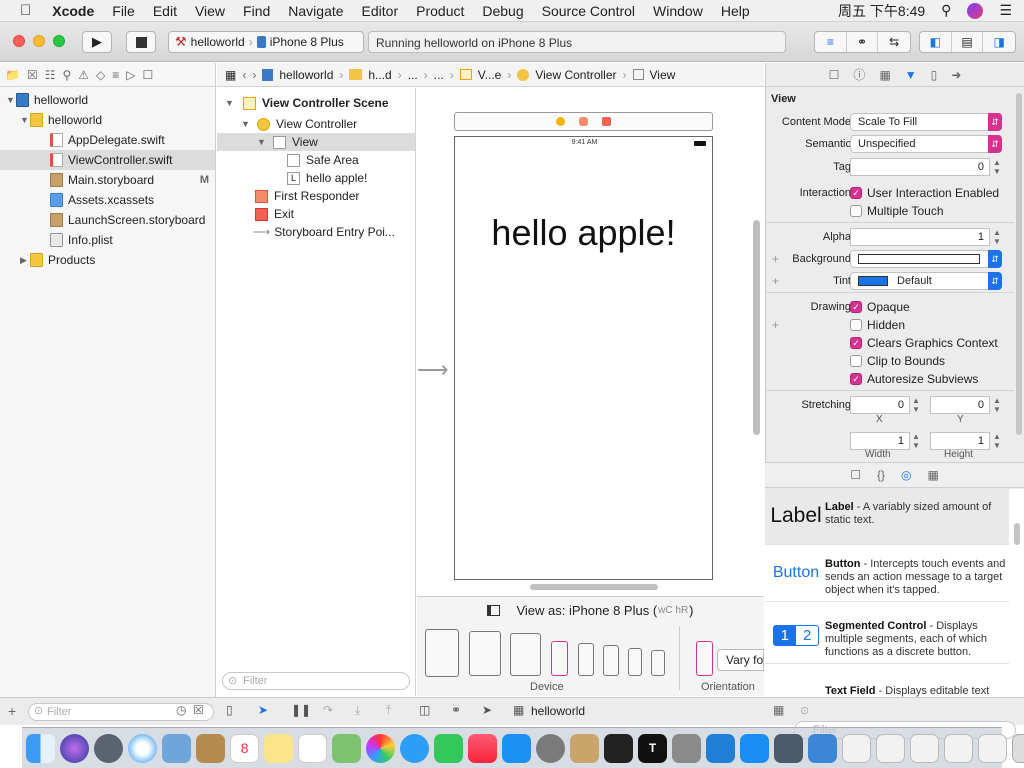  Describe the element at coordinates (316, 124) in the screenshot. I see `outline-row-vc: ▼ View Controller` at that location.